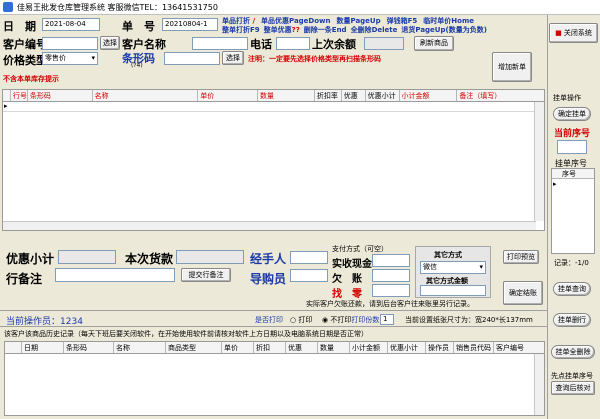 The image size is (600, 419). I want to click on receivable-label: 实收现金, so click(352, 264).